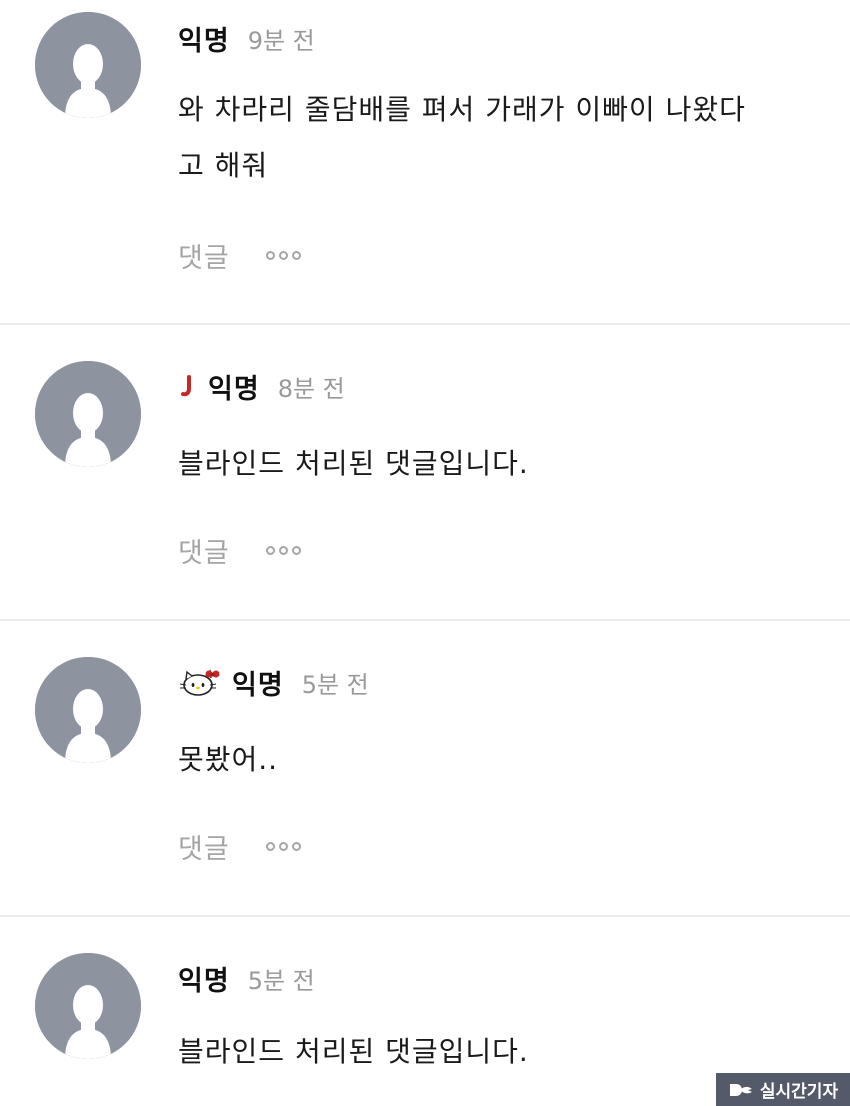 The height and width of the screenshot is (1106, 850). I want to click on comment-text-line: 고 해줘, so click(223, 165).